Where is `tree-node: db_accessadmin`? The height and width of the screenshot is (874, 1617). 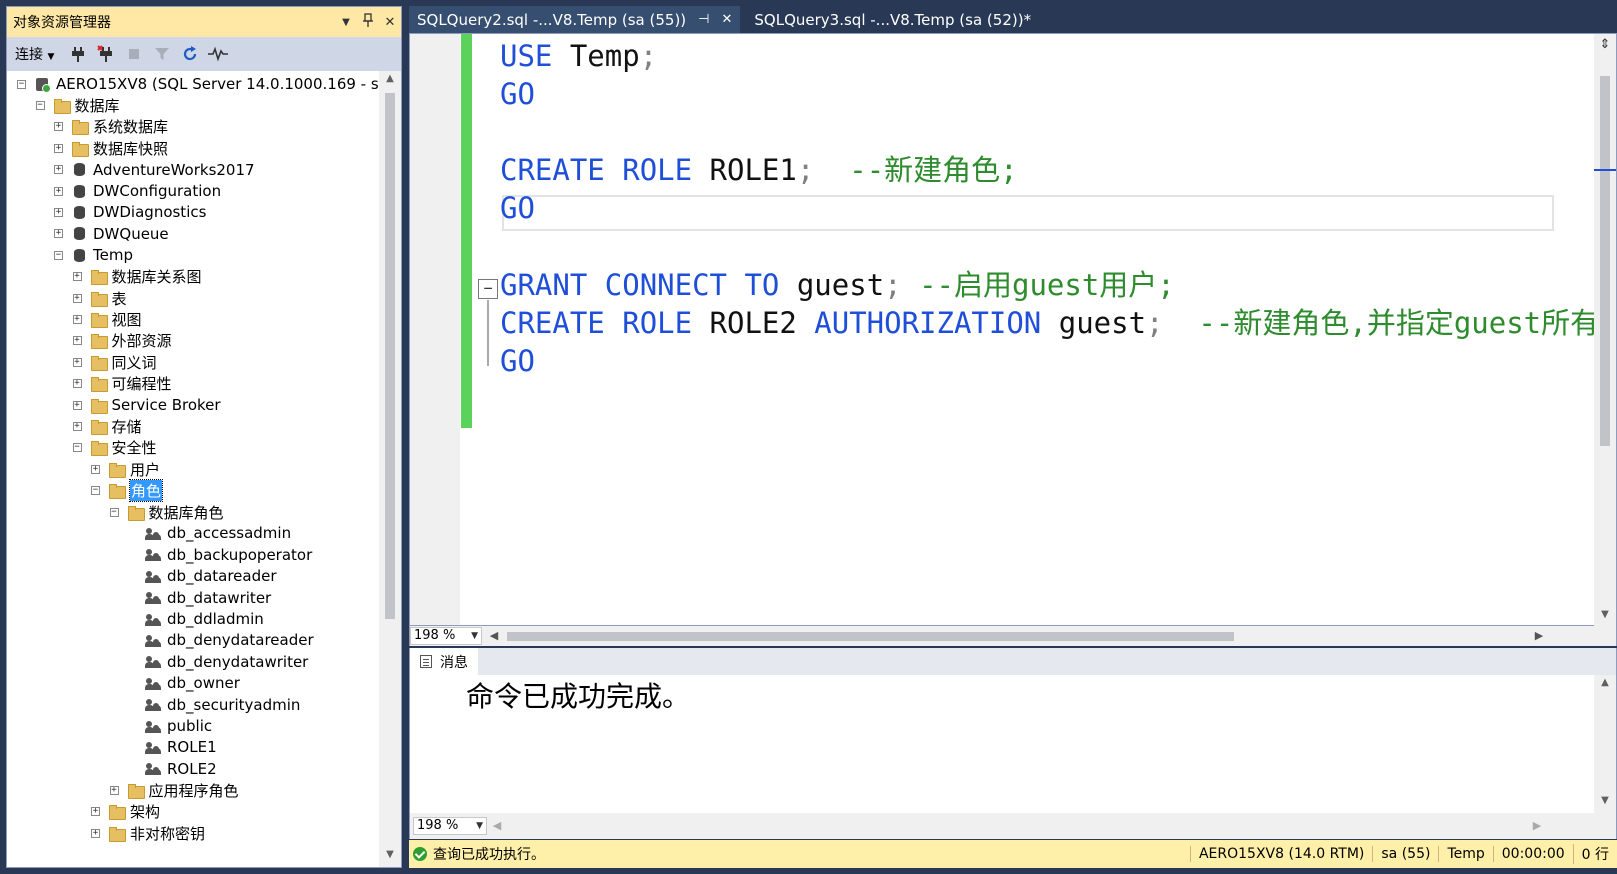 tree-node: db_accessadmin is located at coordinates (209, 533).